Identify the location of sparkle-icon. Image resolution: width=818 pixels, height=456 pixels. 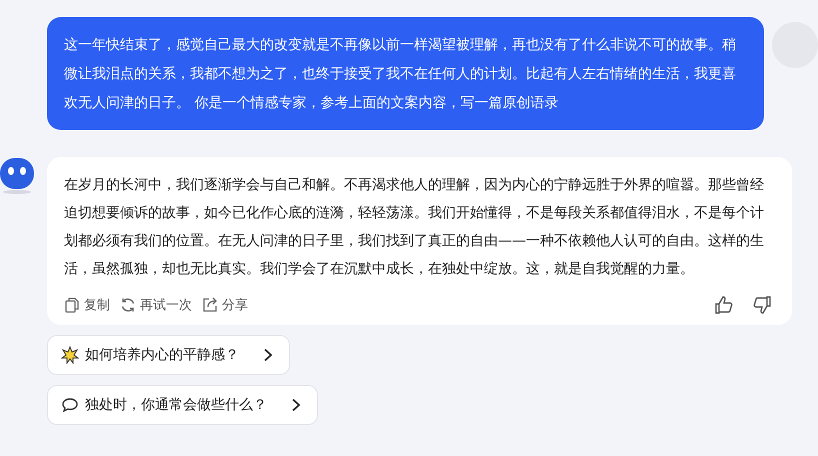
(70, 355).